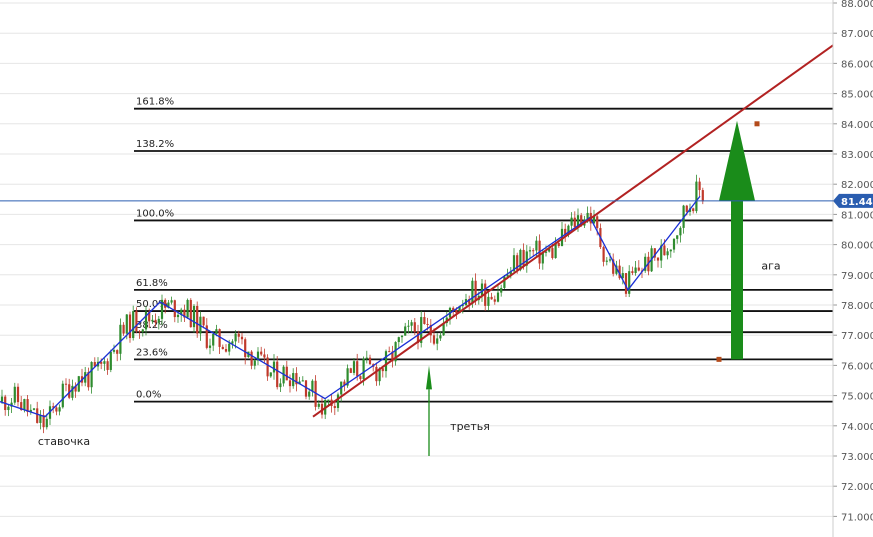 This screenshot has width=873, height=537. What do you see at coordinates (155, 144) in the screenshot?
I see `fib-level-label: 138.2%` at bounding box center [155, 144].